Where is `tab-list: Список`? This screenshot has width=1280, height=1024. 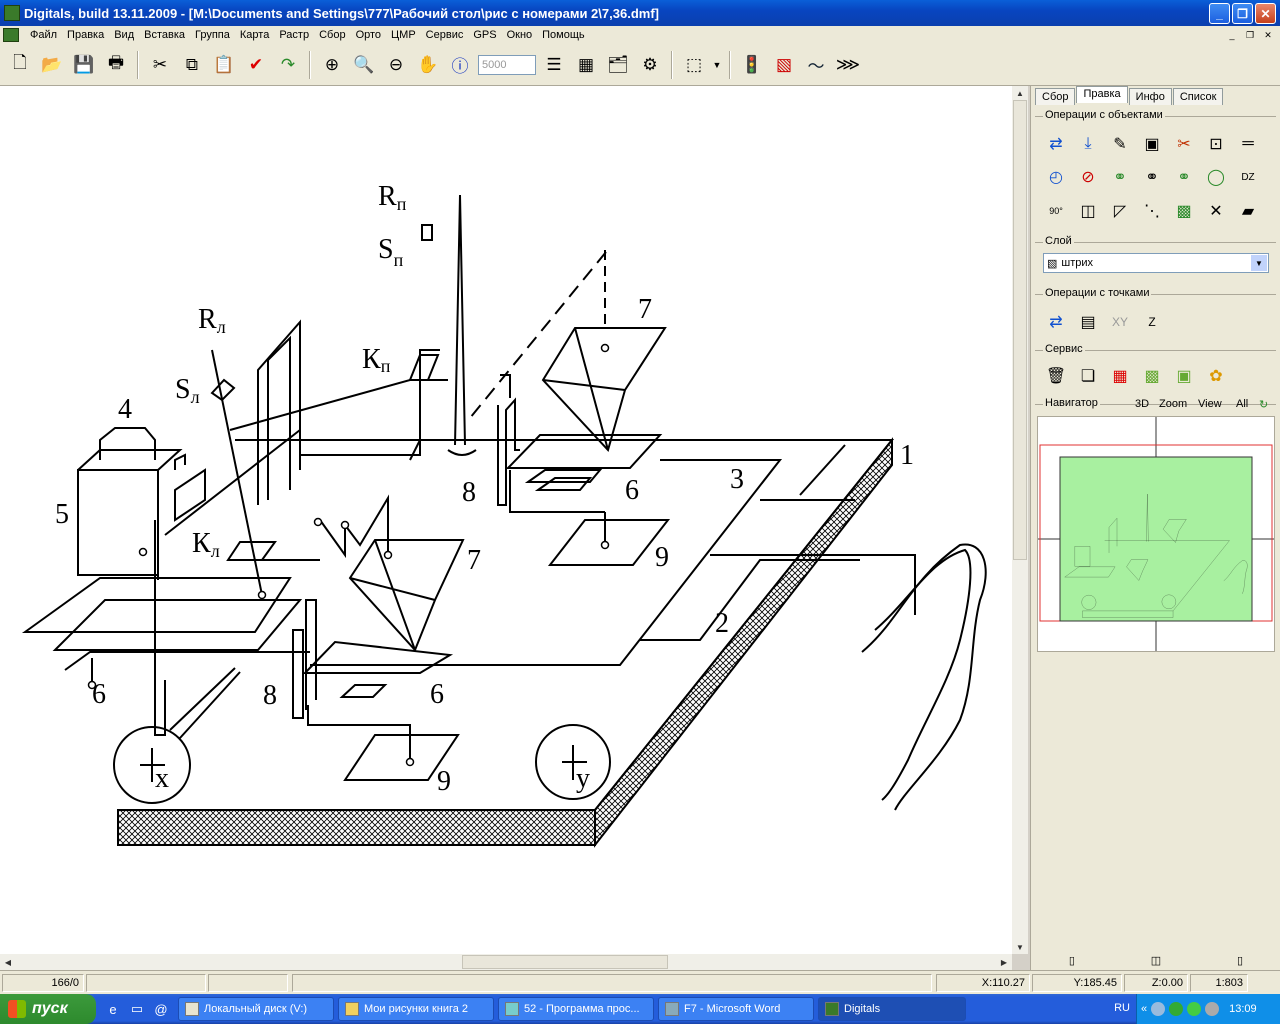 tab-list: Список is located at coordinates (1198, 96).